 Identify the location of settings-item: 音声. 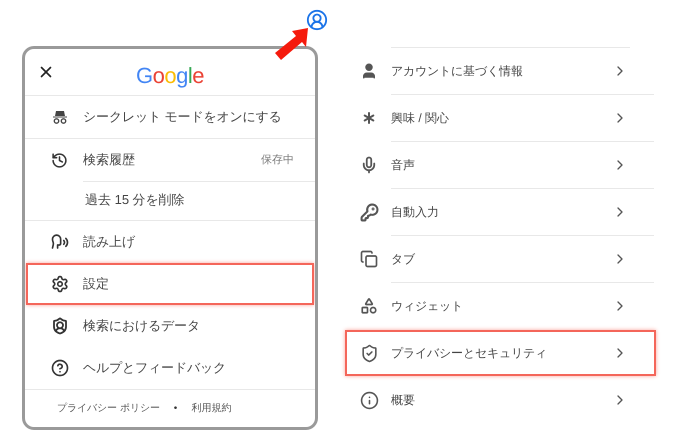
(500, 165).